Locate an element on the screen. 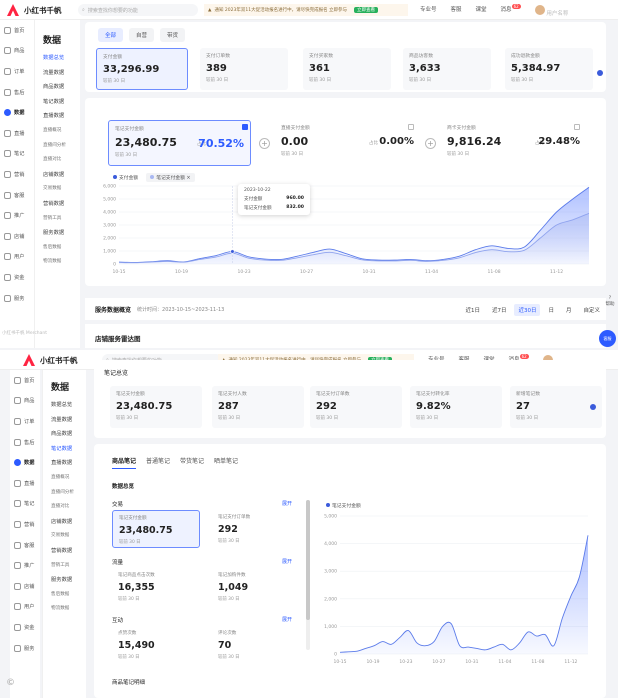 The height and width of the screenshot is (698, 618). menu-classroom: 课堂 is located at coordinates (481, 11).